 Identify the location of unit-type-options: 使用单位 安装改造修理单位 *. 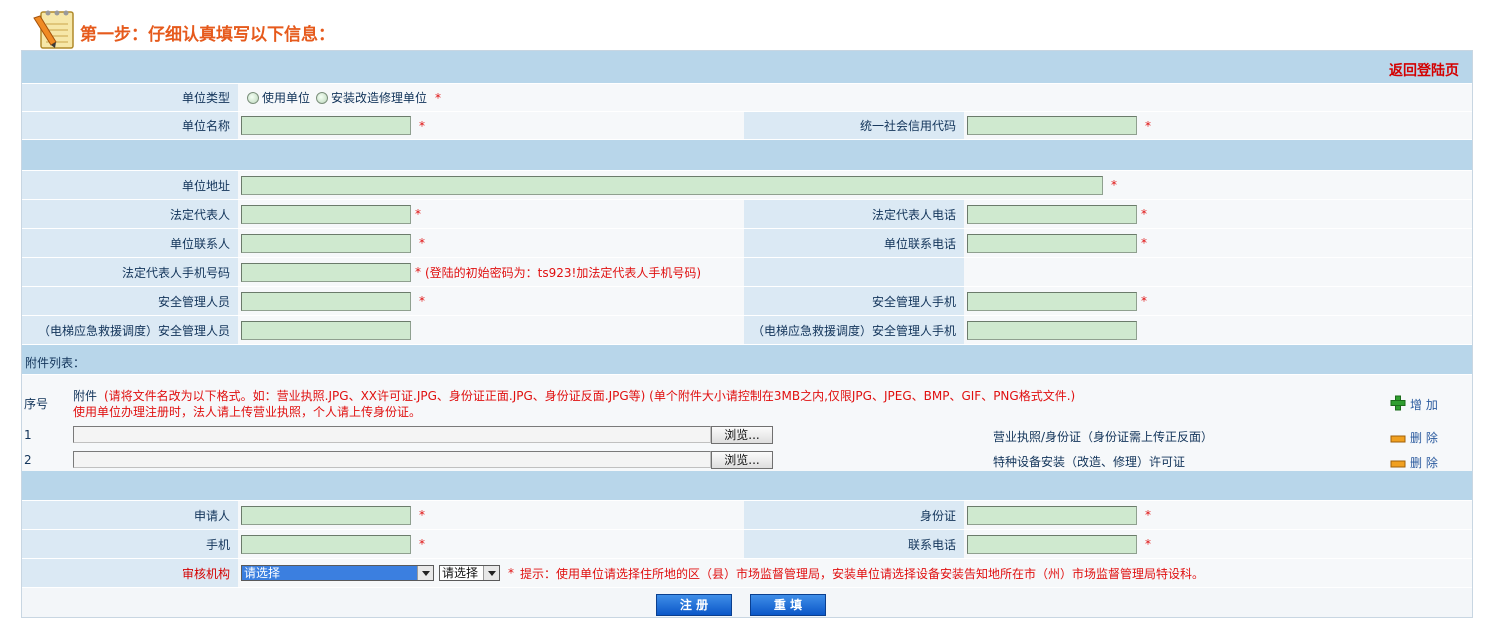
(855, 97).